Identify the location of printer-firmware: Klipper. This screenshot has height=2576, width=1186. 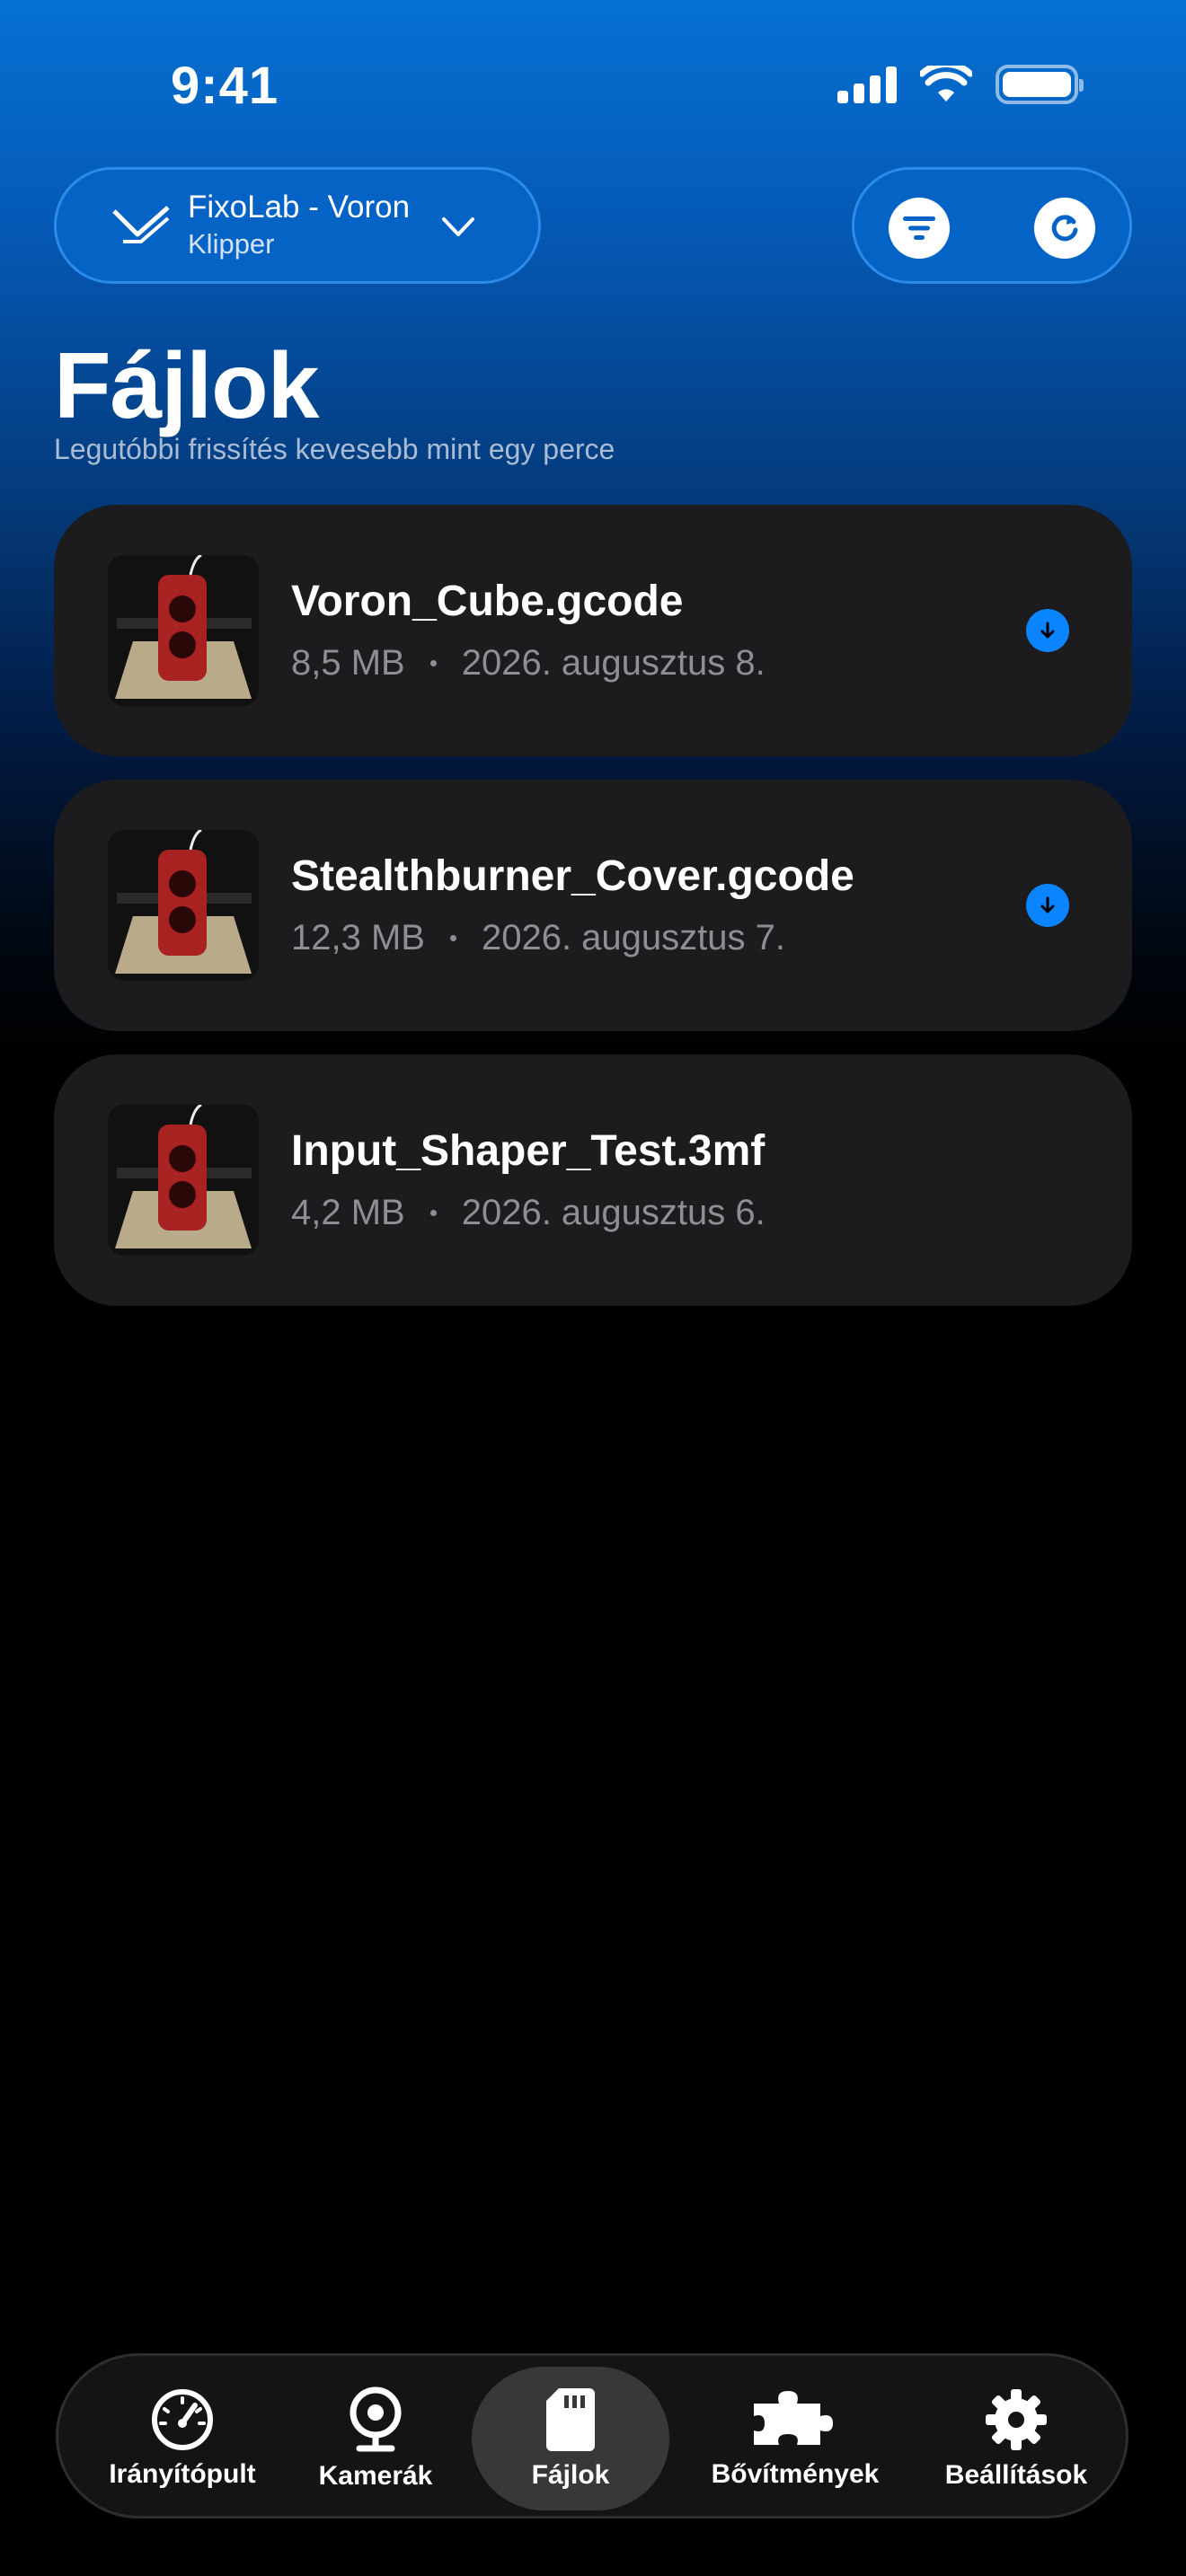
(231, 244).